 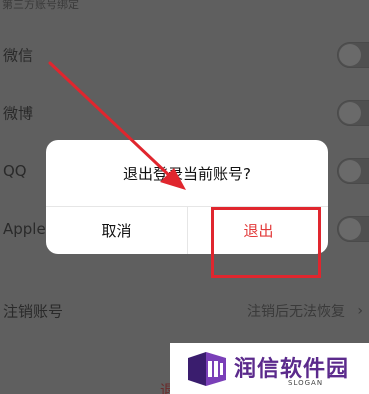 I want to click on binding-label: 微信, so click(x=18, y=55).